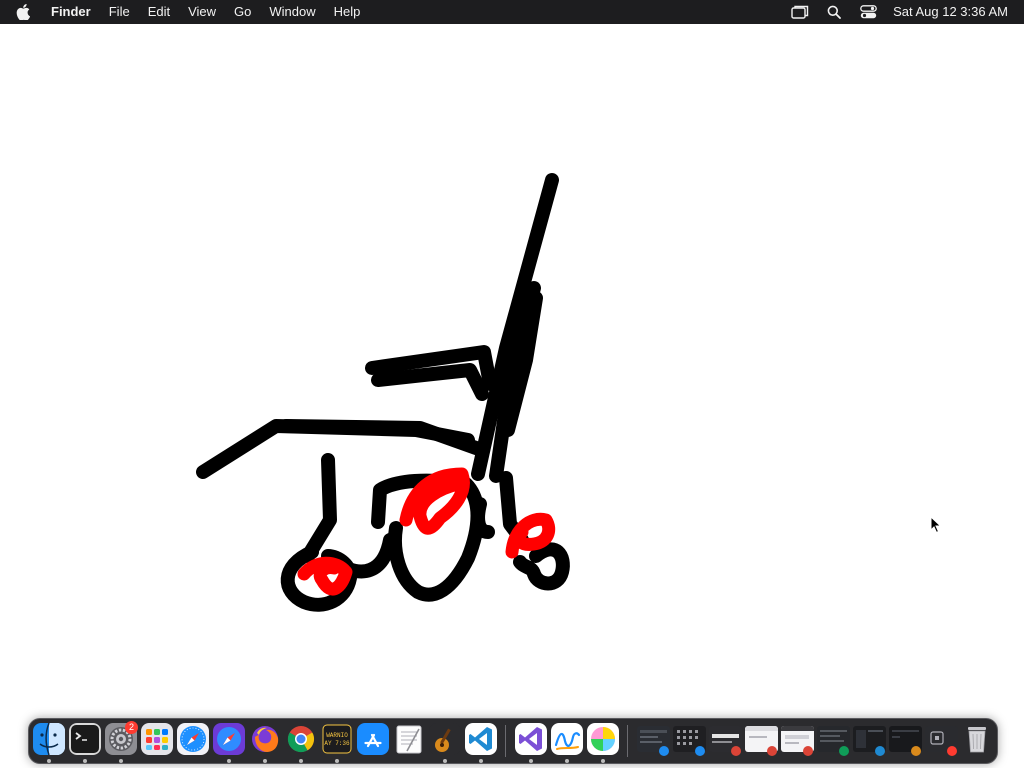 The height and width of the screenshot is (768, 1024). What do you see at coordinates (337, 743) in the screenshot?
I see `console-label-line-2: AY 7:36` at bounding box center [337, 743].